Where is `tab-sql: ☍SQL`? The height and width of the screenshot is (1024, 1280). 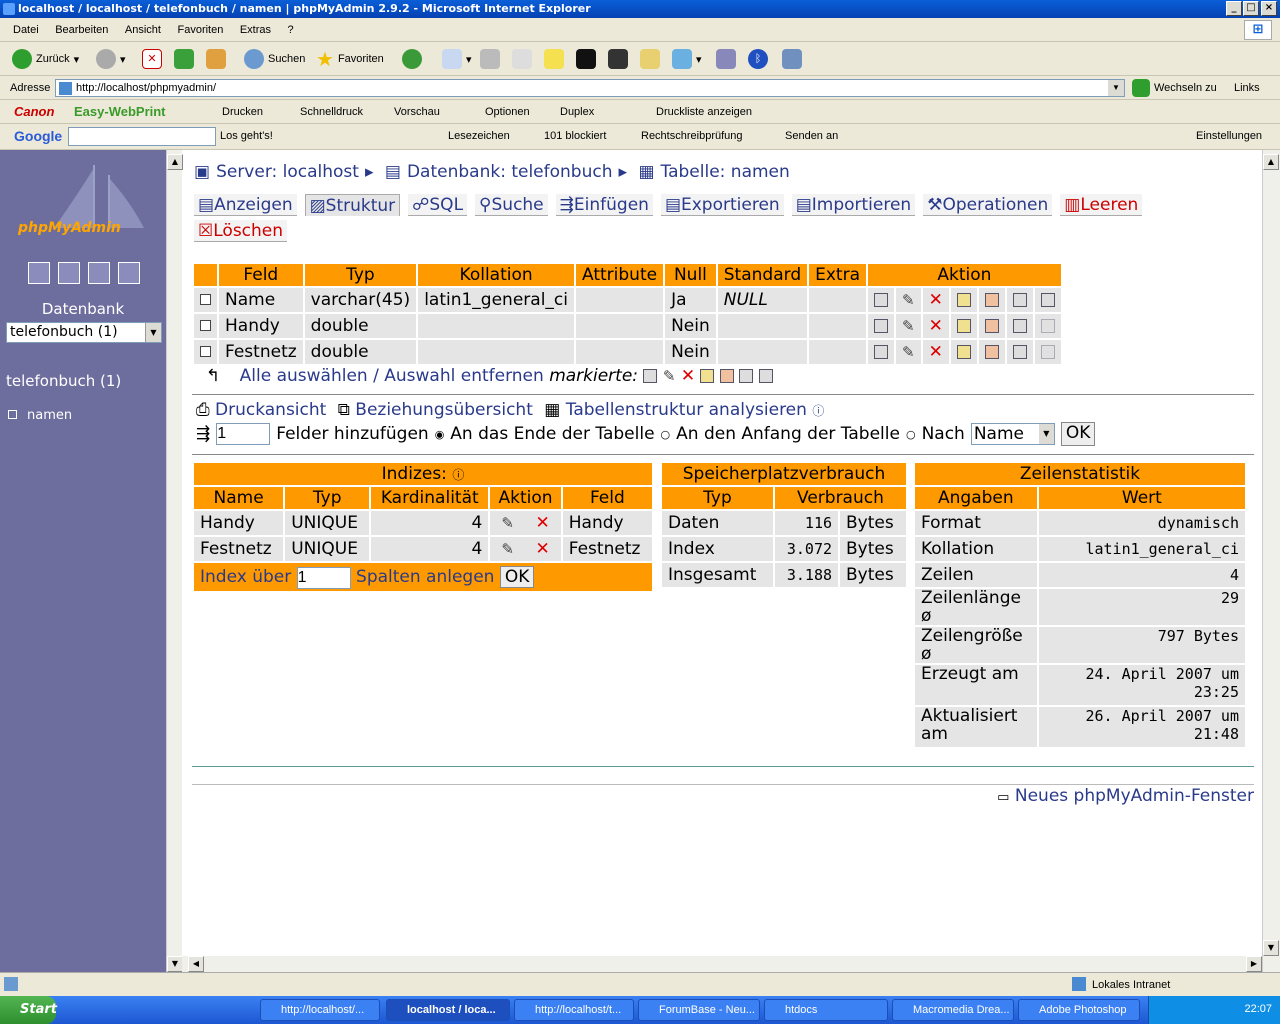
tab-sql: ☍SQL is located at coordinates (438, 205).